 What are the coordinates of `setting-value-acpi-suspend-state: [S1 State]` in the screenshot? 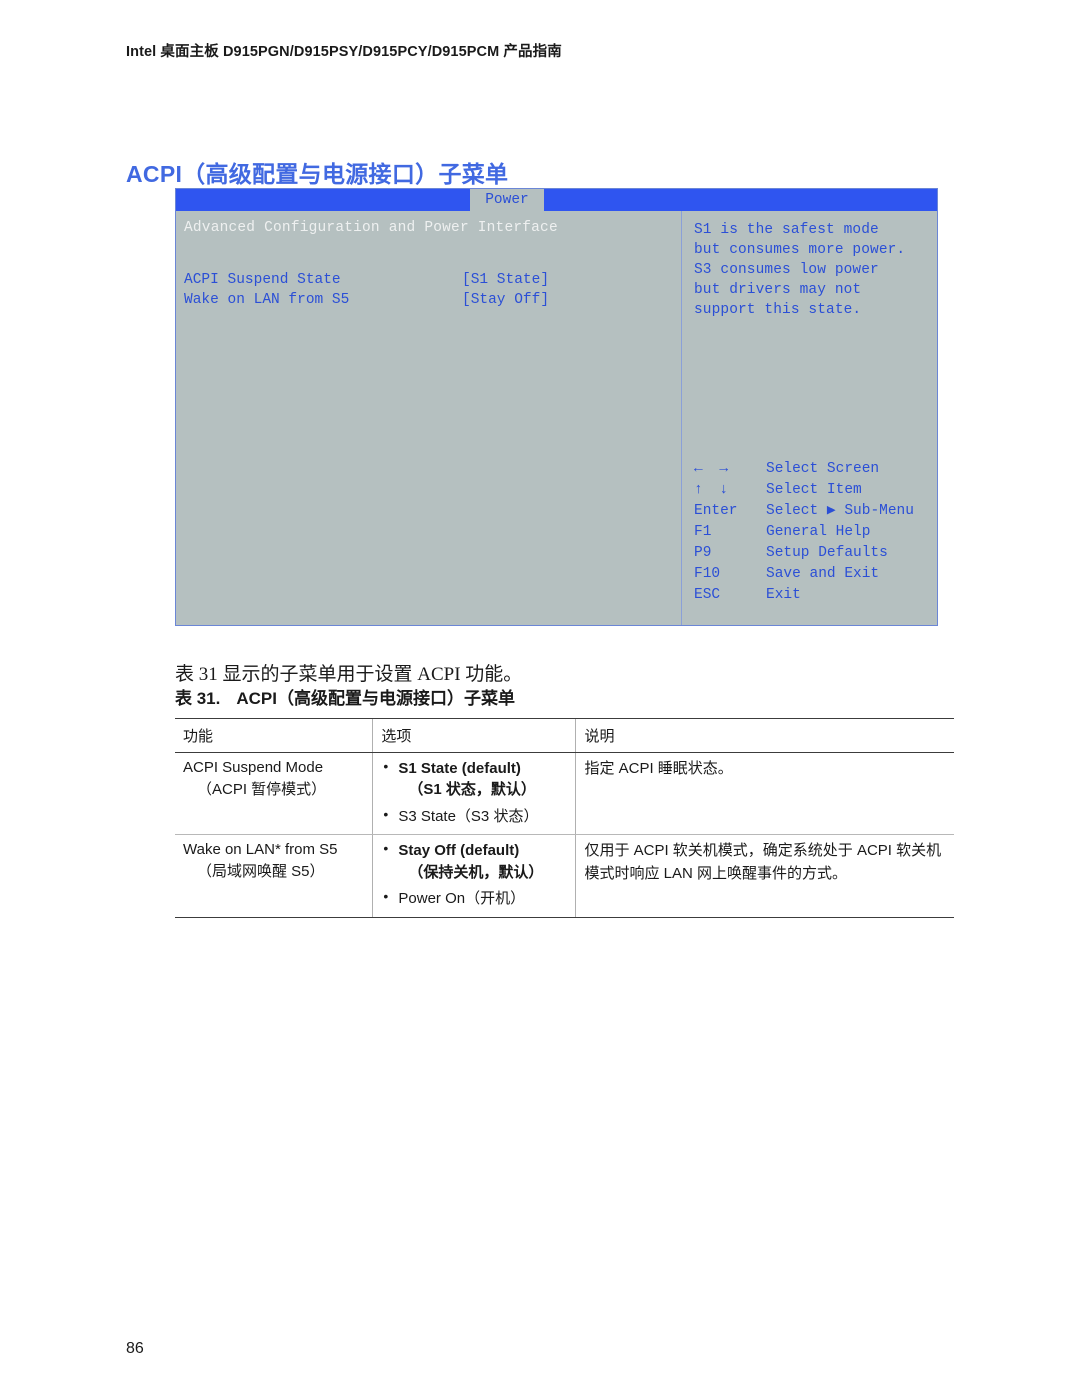 It's located at (505, 280).